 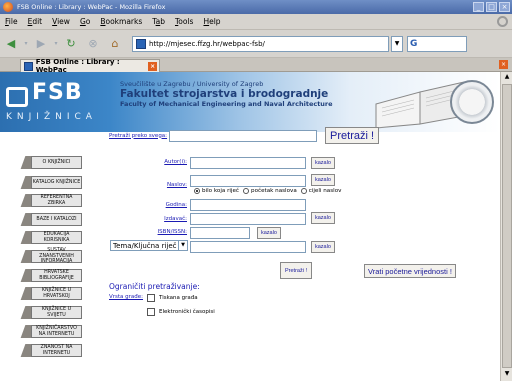 I want to click on search-all-button: Pretraži !, so click(x=352, y=135).